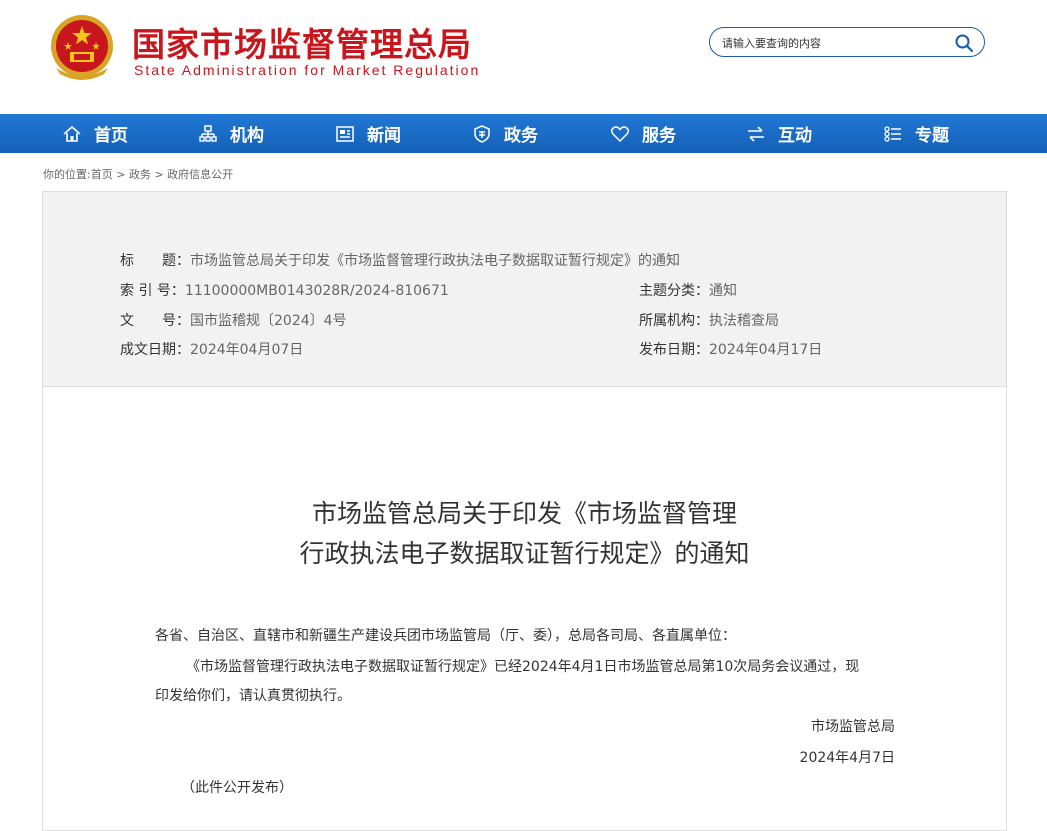 This screenshot has width=1047, height=831. Describe the element at coordinates (302, 42) in the screenshot. I see `site-title: 国家市场监督管理总局` at that location.